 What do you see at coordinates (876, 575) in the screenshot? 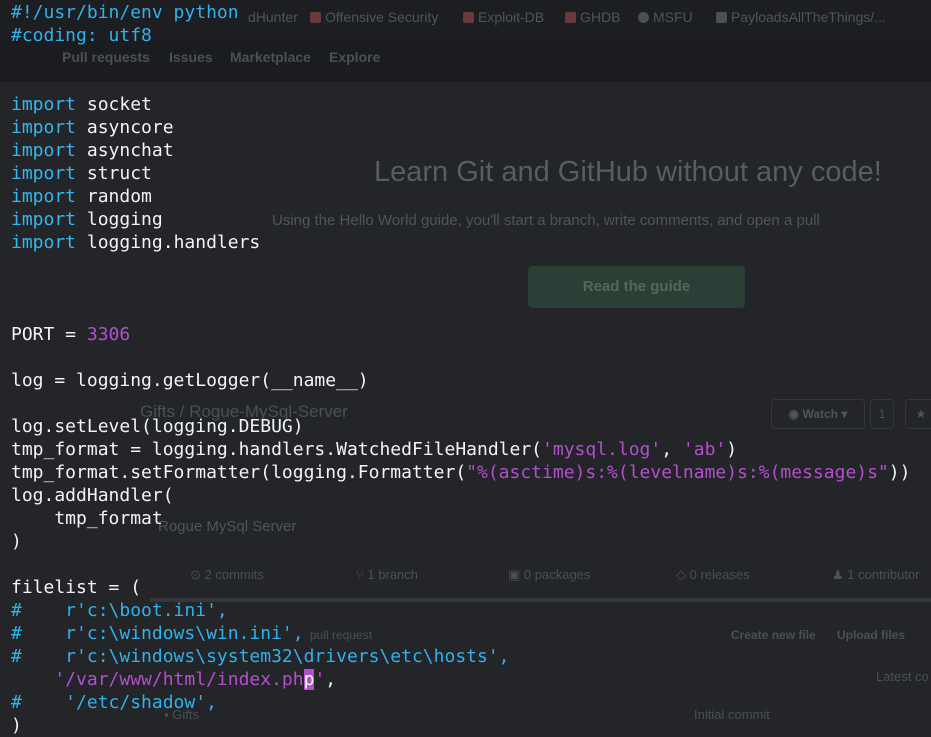
I see `stat-contributors: ♟ 1 contributor` at bounding box center [876, 575].